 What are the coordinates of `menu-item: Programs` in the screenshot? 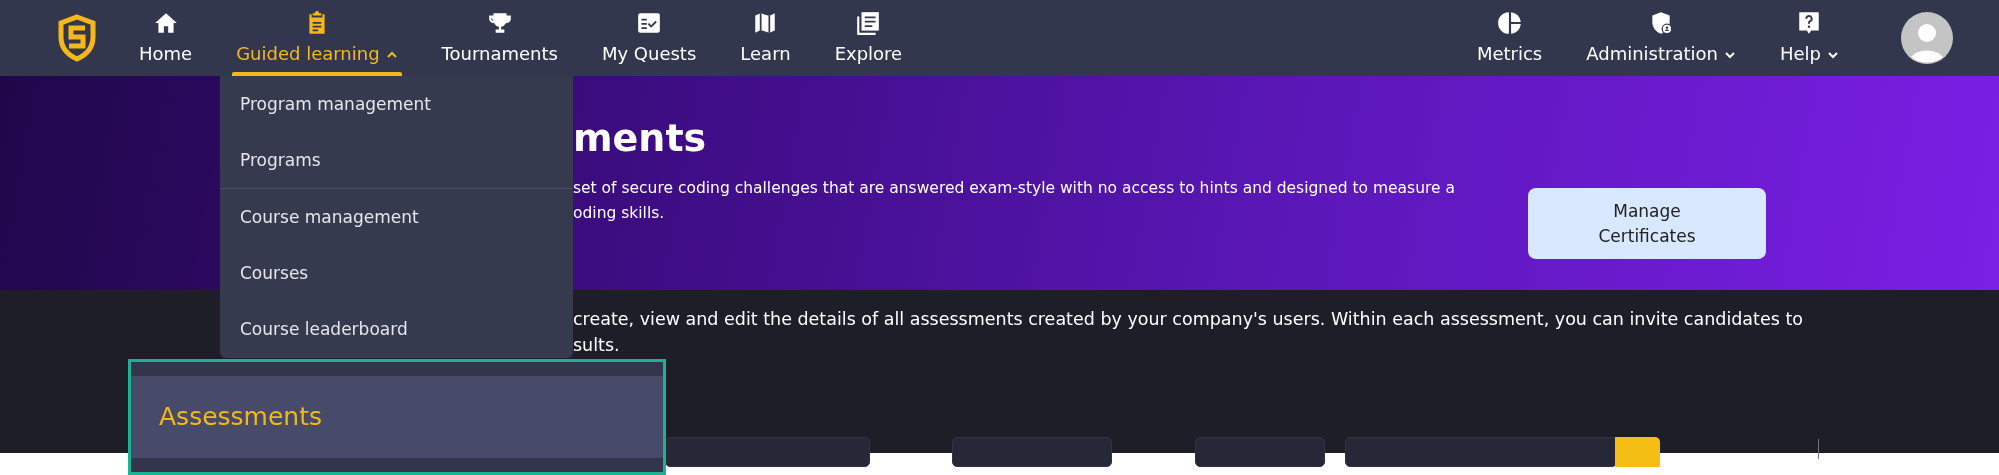 It's located at (396, 160).